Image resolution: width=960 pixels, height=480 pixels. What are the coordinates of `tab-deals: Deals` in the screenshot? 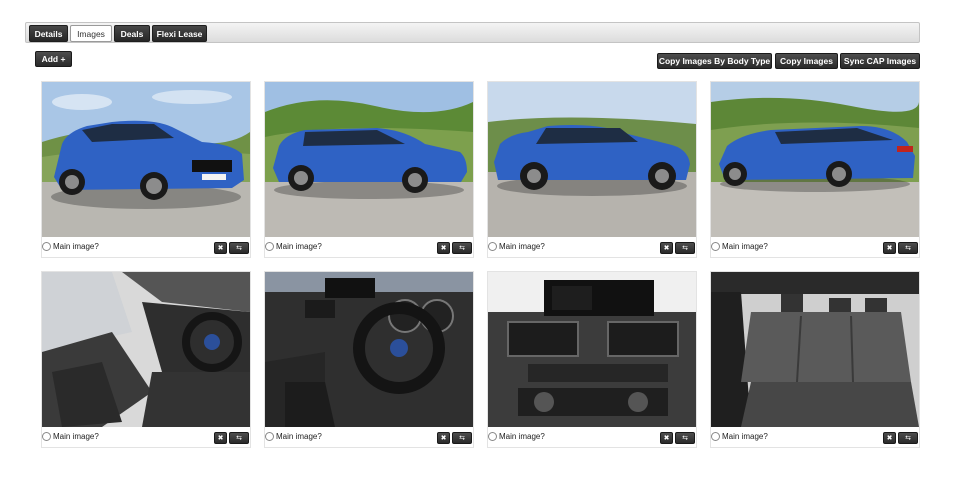 It's located at (132, 33).